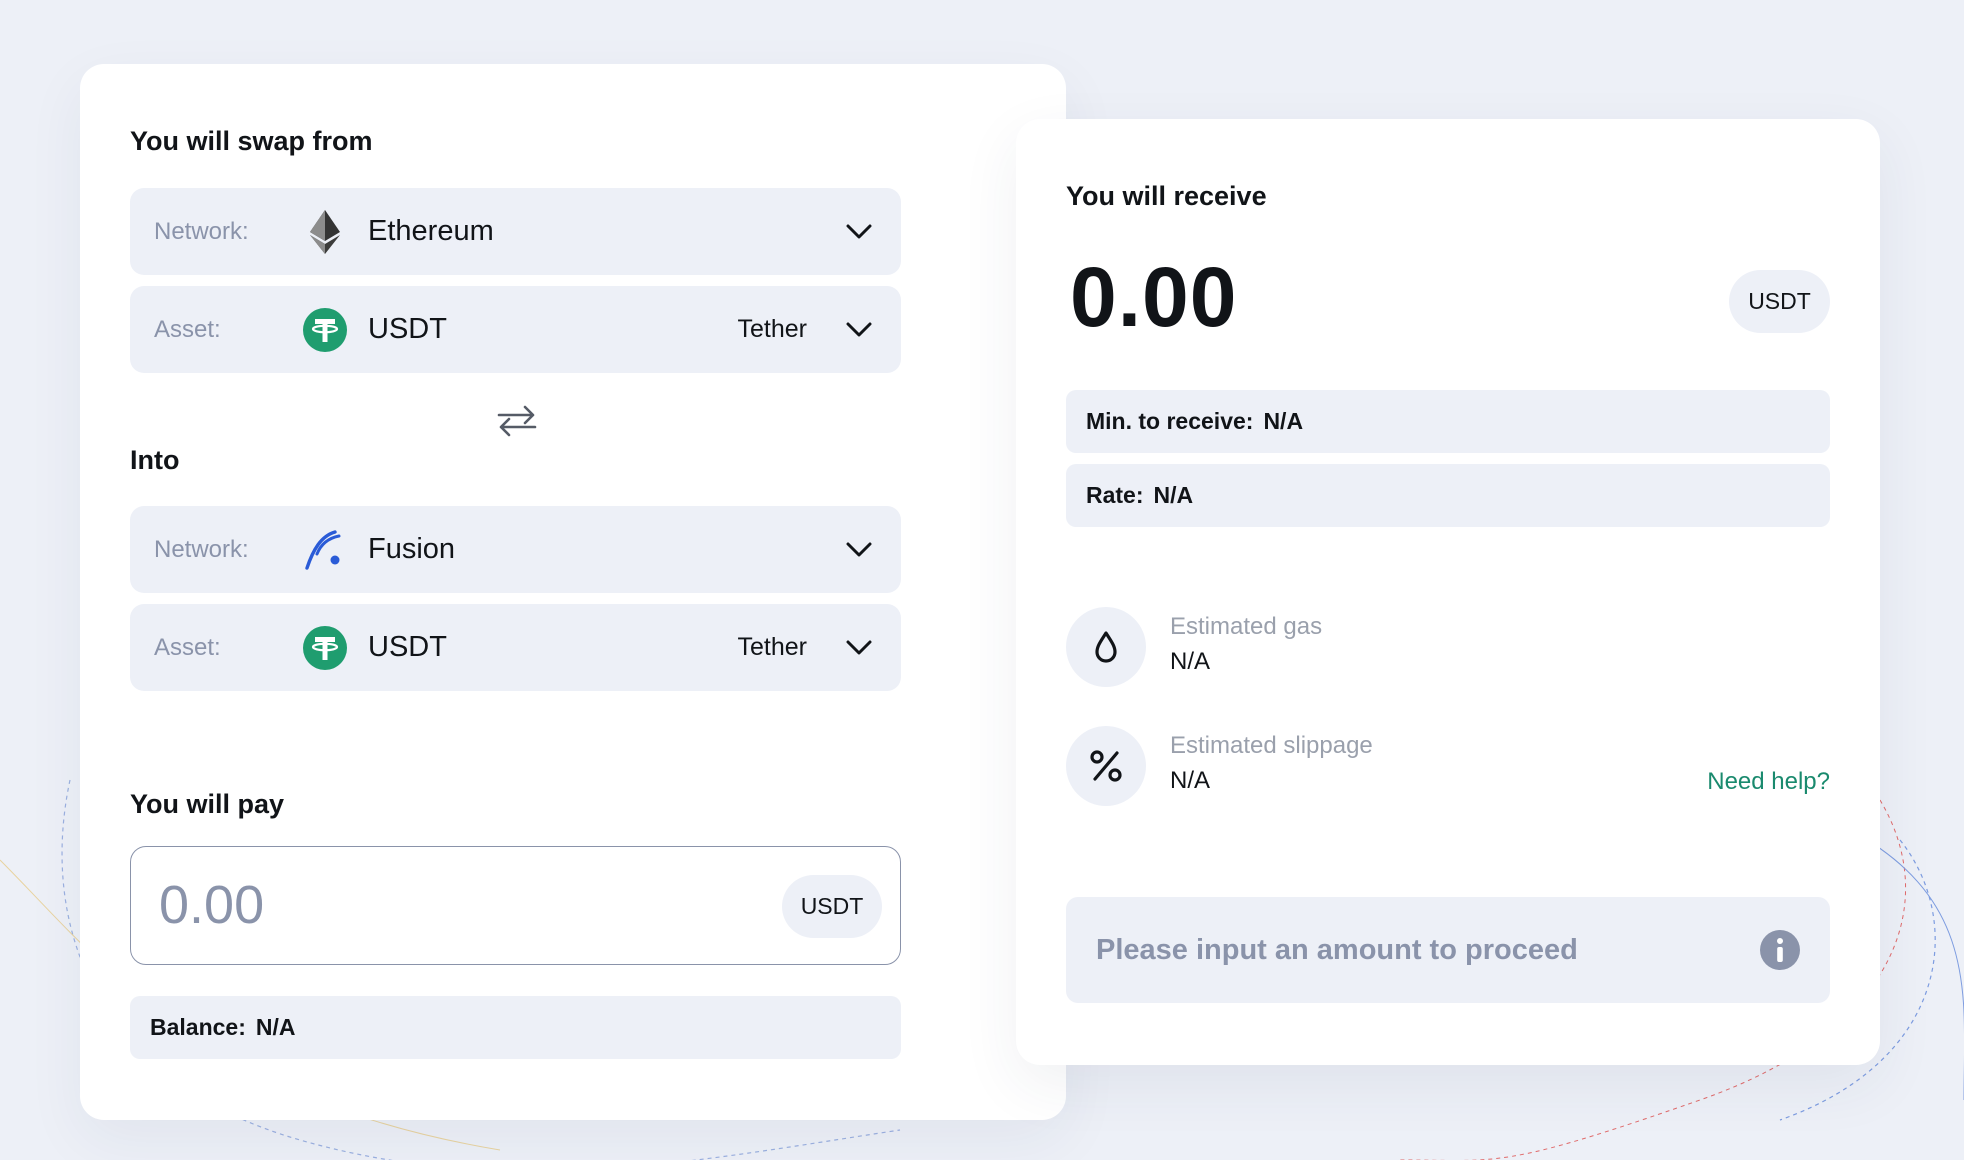 This screenshot has height=1160, width=1964. What do you see at coordinates (325, 550) in the screenshot?
I see `fusion-icon` at bounding box center [325, 550].